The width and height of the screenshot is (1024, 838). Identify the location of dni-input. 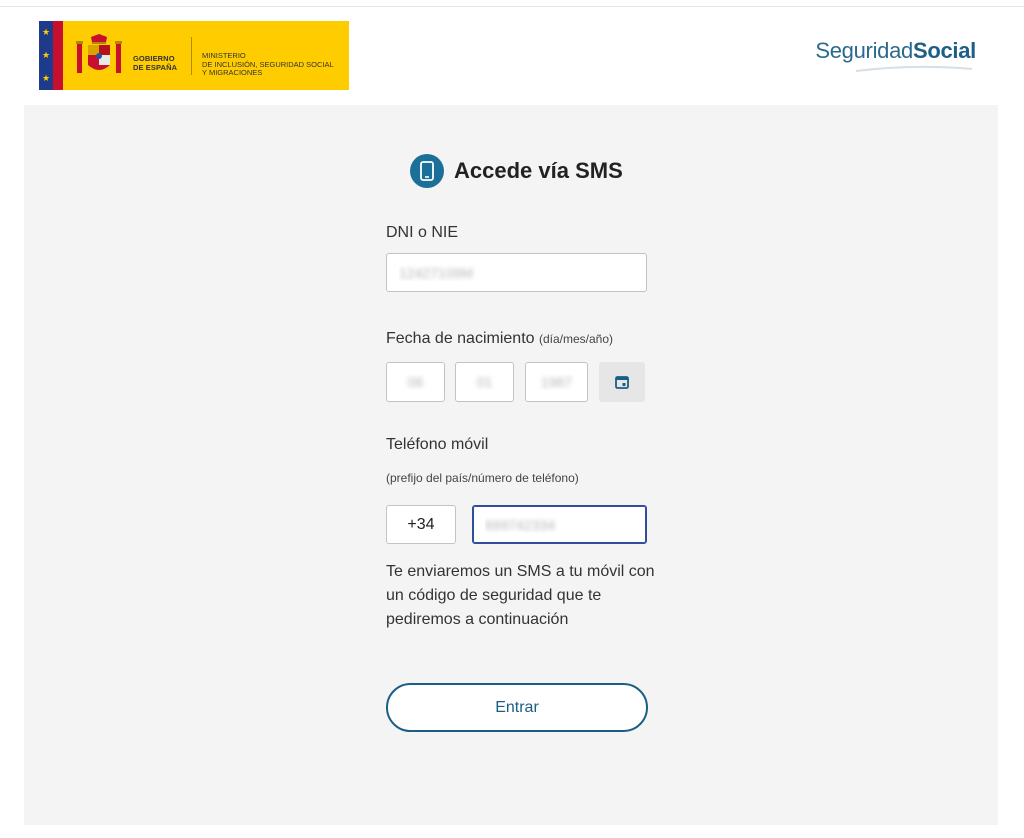
(516, 272).